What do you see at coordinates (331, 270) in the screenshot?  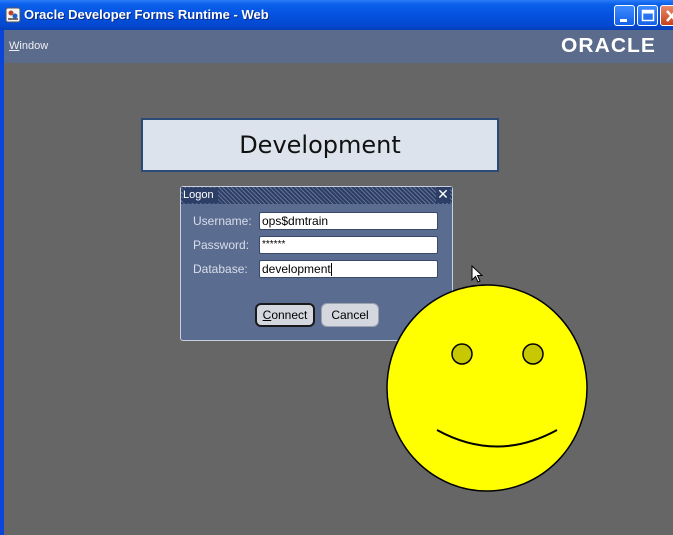 I see `text-caret` at bounding box center [331, 270].